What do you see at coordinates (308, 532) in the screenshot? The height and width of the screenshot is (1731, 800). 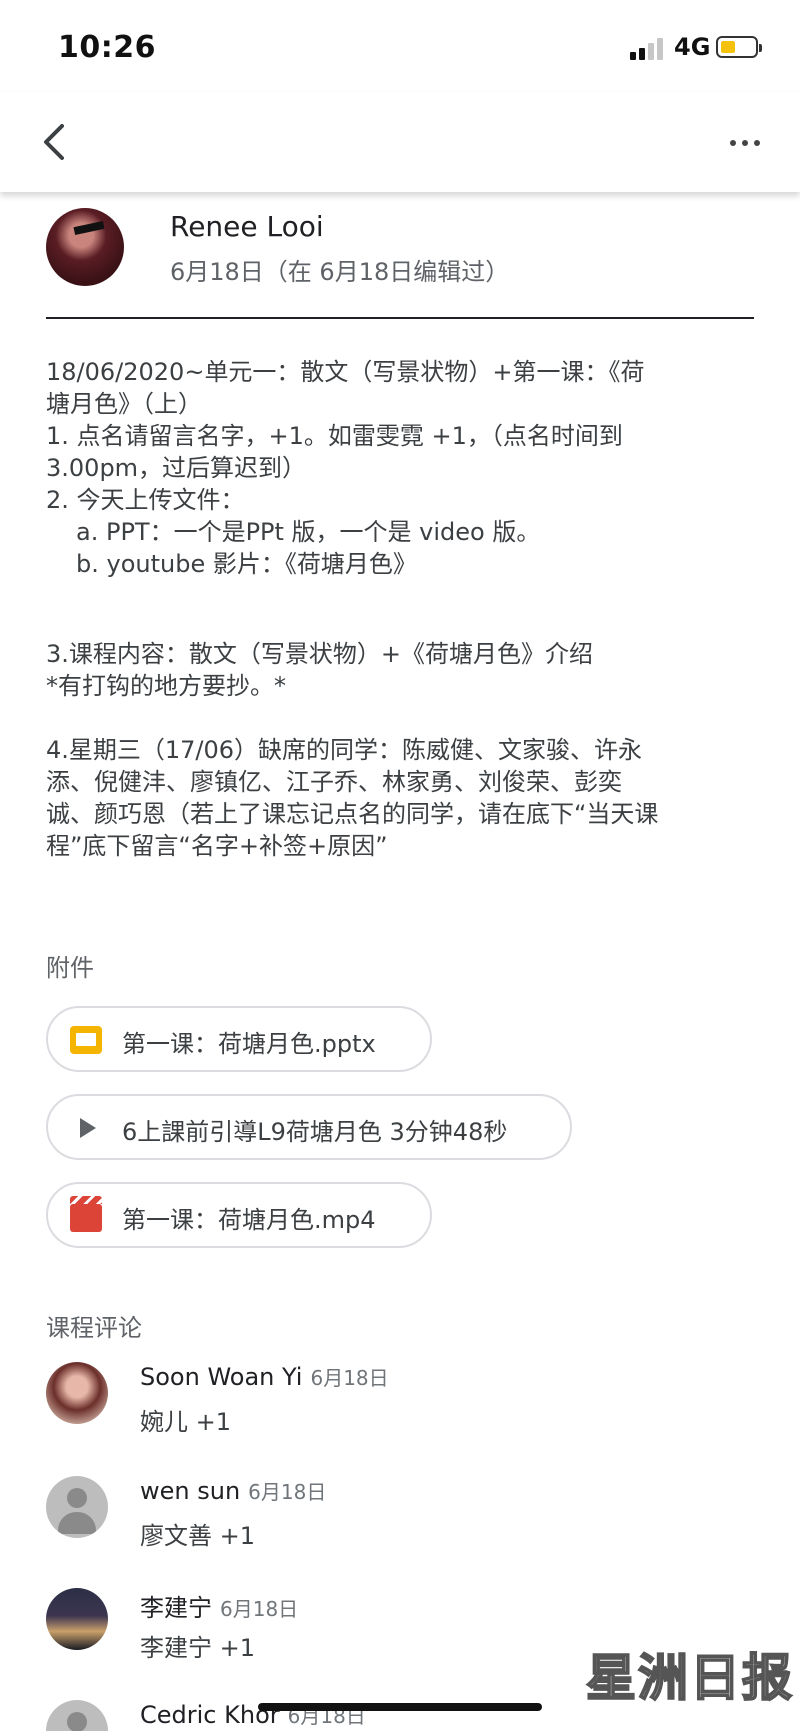 I see `post-line: a. PPT：一个是PPt 版，一个是 video 版。` at bounding box center [308, 532].